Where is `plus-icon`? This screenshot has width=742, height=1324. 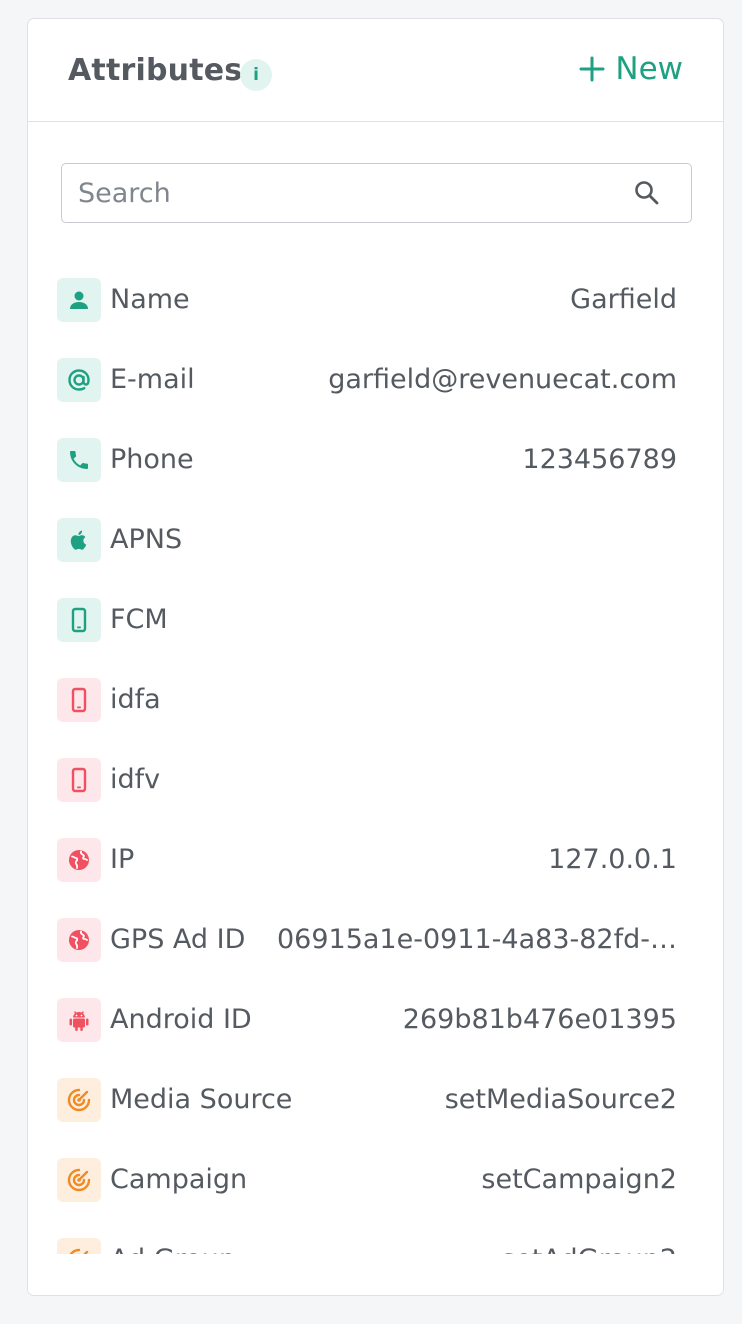 plus-icon is located at coordinates (592, 69).